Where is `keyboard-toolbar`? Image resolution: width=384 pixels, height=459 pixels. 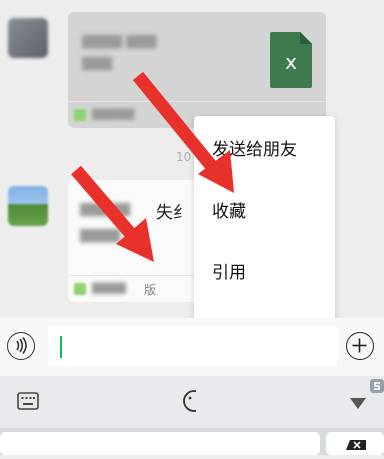 keyboard-toolbar is located at coordinates (192, 402).